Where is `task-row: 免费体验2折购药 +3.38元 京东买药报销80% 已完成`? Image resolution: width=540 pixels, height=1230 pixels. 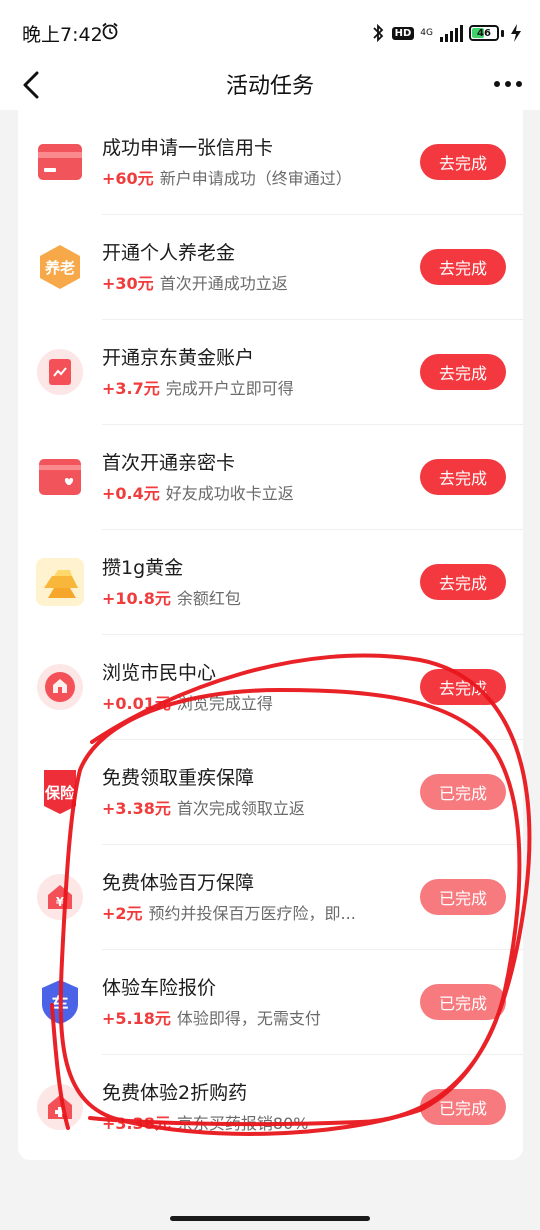
task-row: 免费体验2折购药 +3.38元 京东买药报销80% 已完成 is located at coordinates (270, 1107).